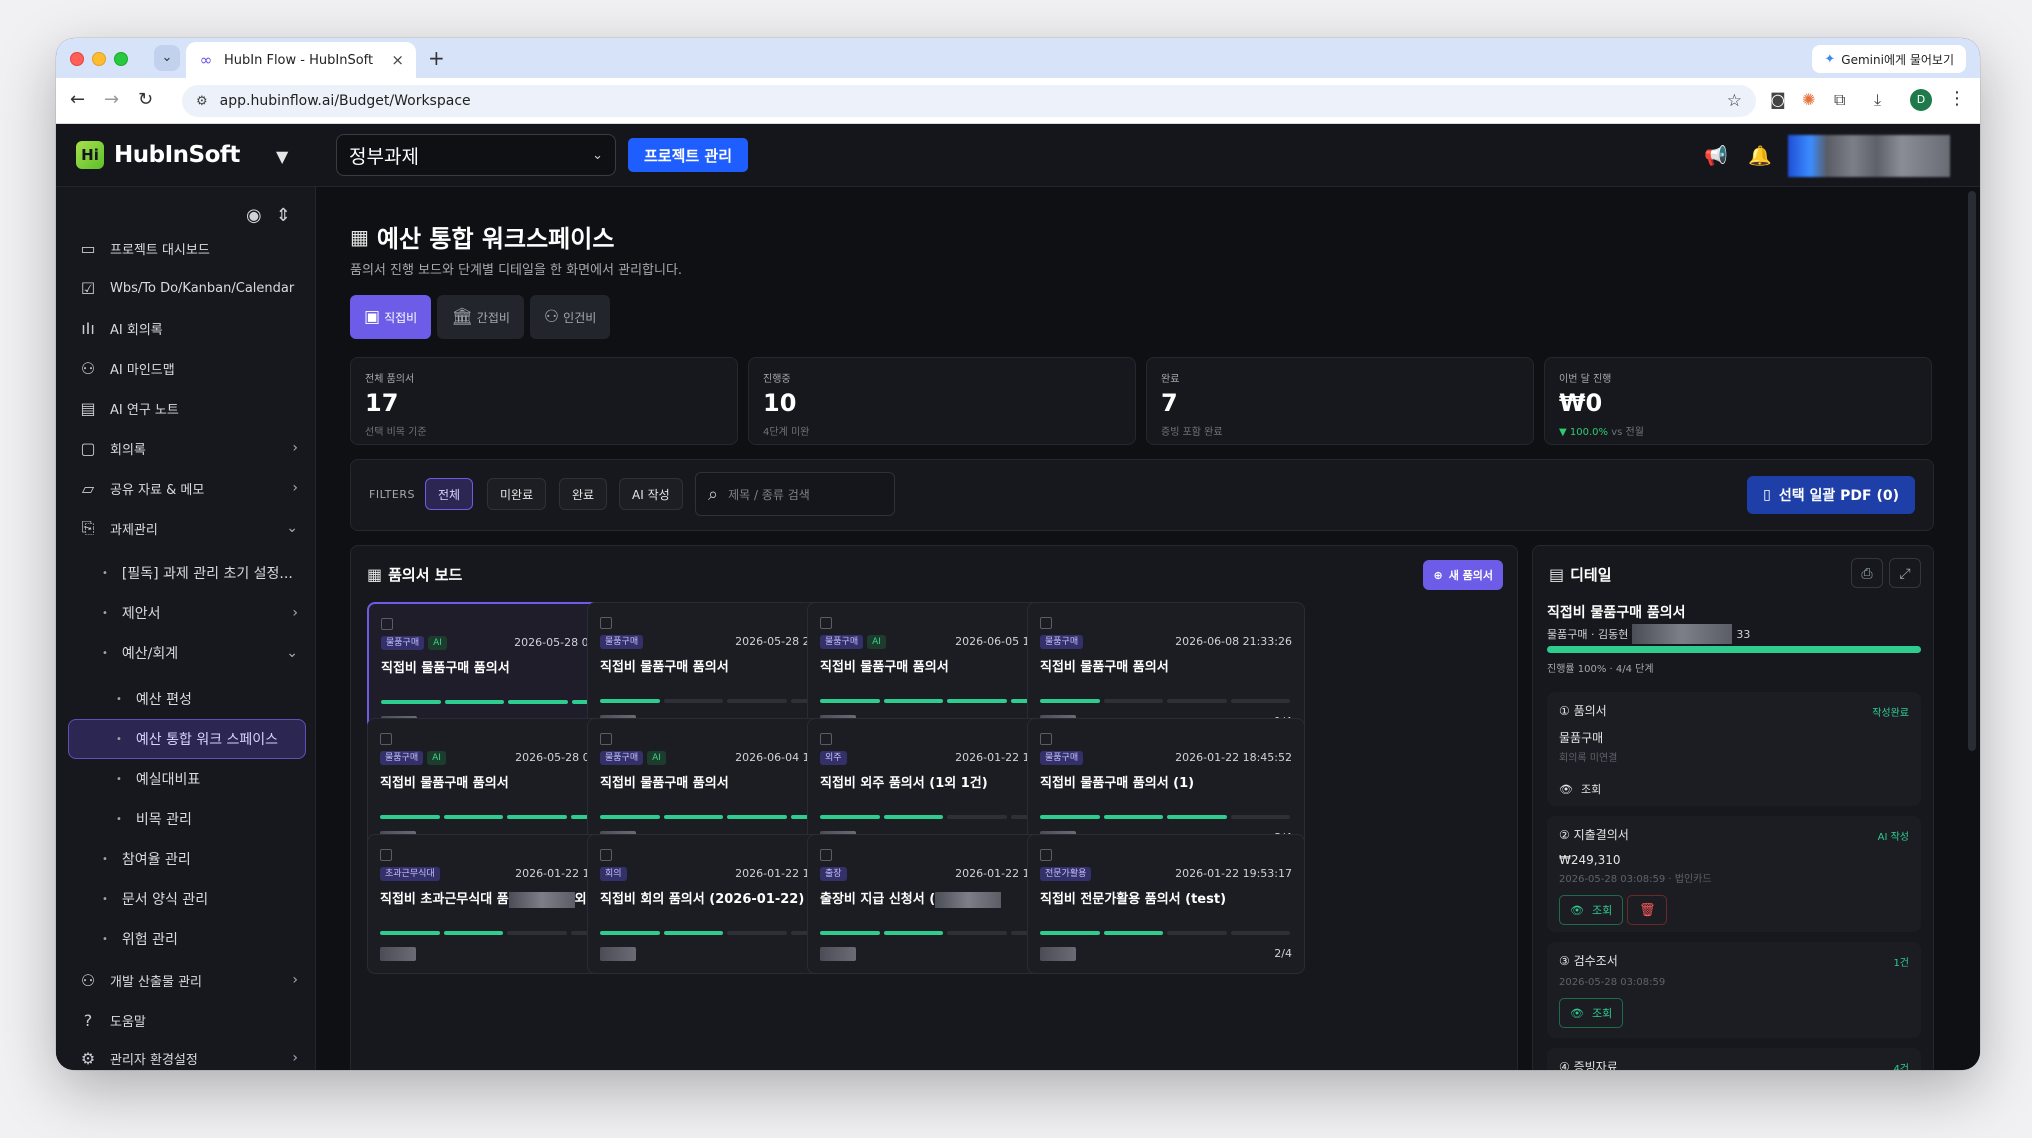 This screenshot has height=1138, width=2032. Describe the element at coordinates (188, 488) in the screenshot. I see `sidebar-item-shared: ▱ 공유 자료 & 메모 ›` at that location.